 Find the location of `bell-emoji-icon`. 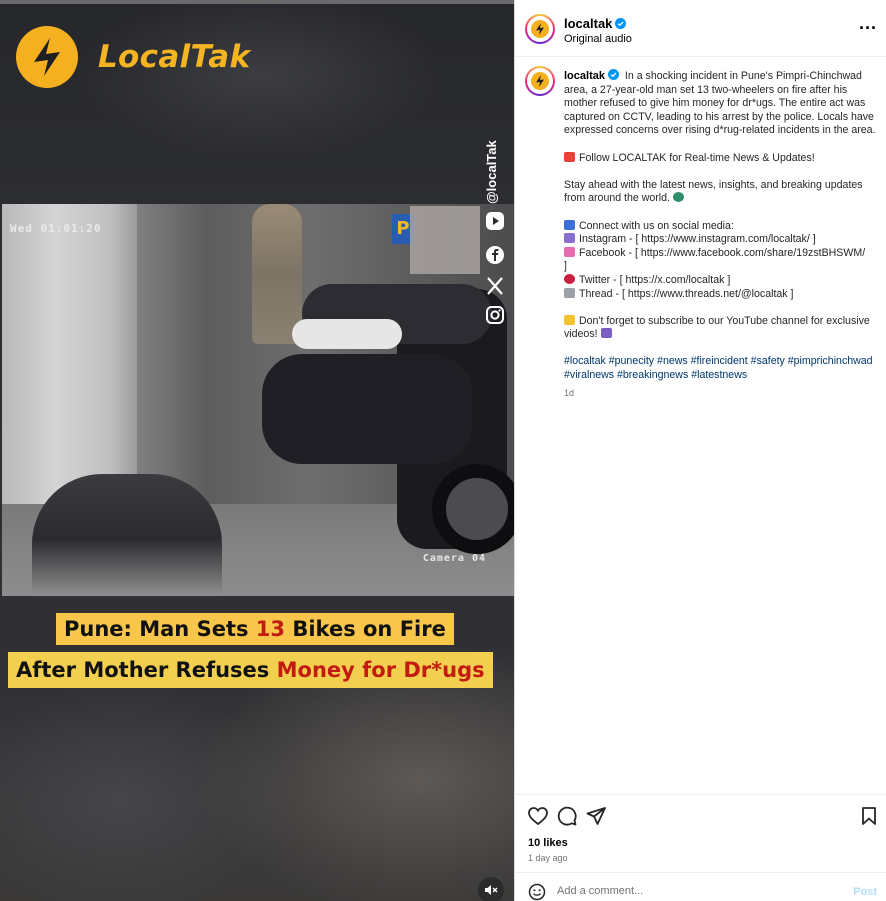

bell-emoji-icon is located at coordinates (569, 319).